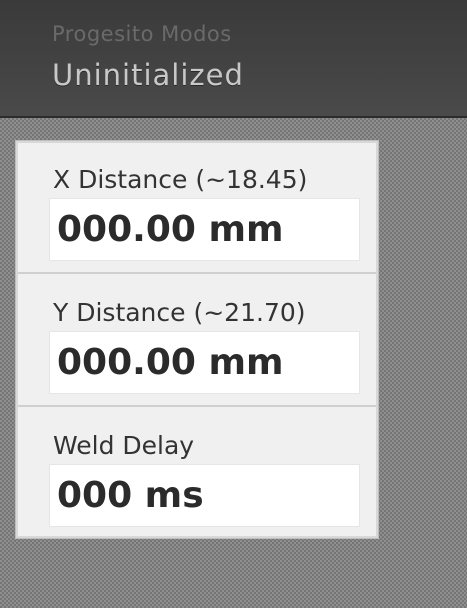  I want to click on status-title: Uninitialized, so click(148, 75).